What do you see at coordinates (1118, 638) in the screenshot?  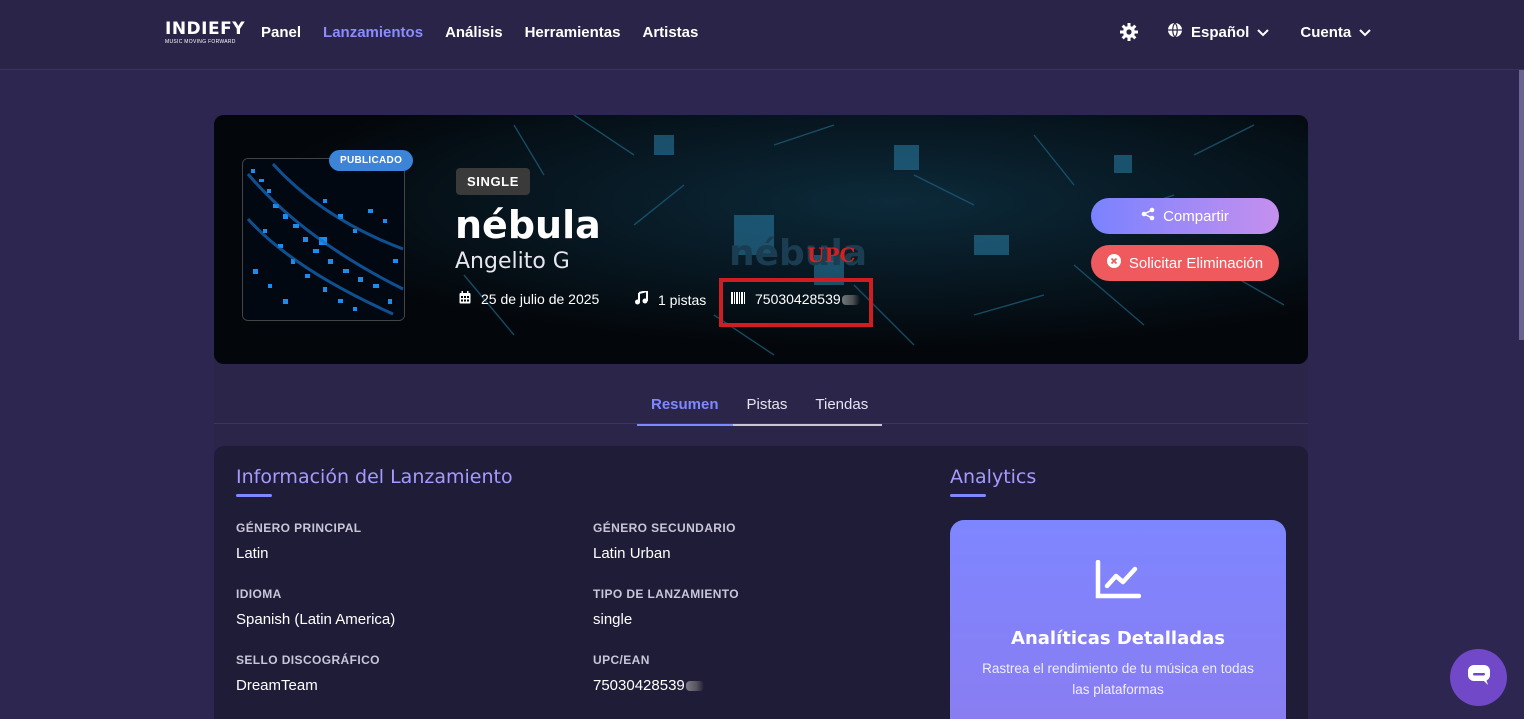 I see `analytics-card-title: Analíticas Detalladas` at bounding box center [1118, 638].